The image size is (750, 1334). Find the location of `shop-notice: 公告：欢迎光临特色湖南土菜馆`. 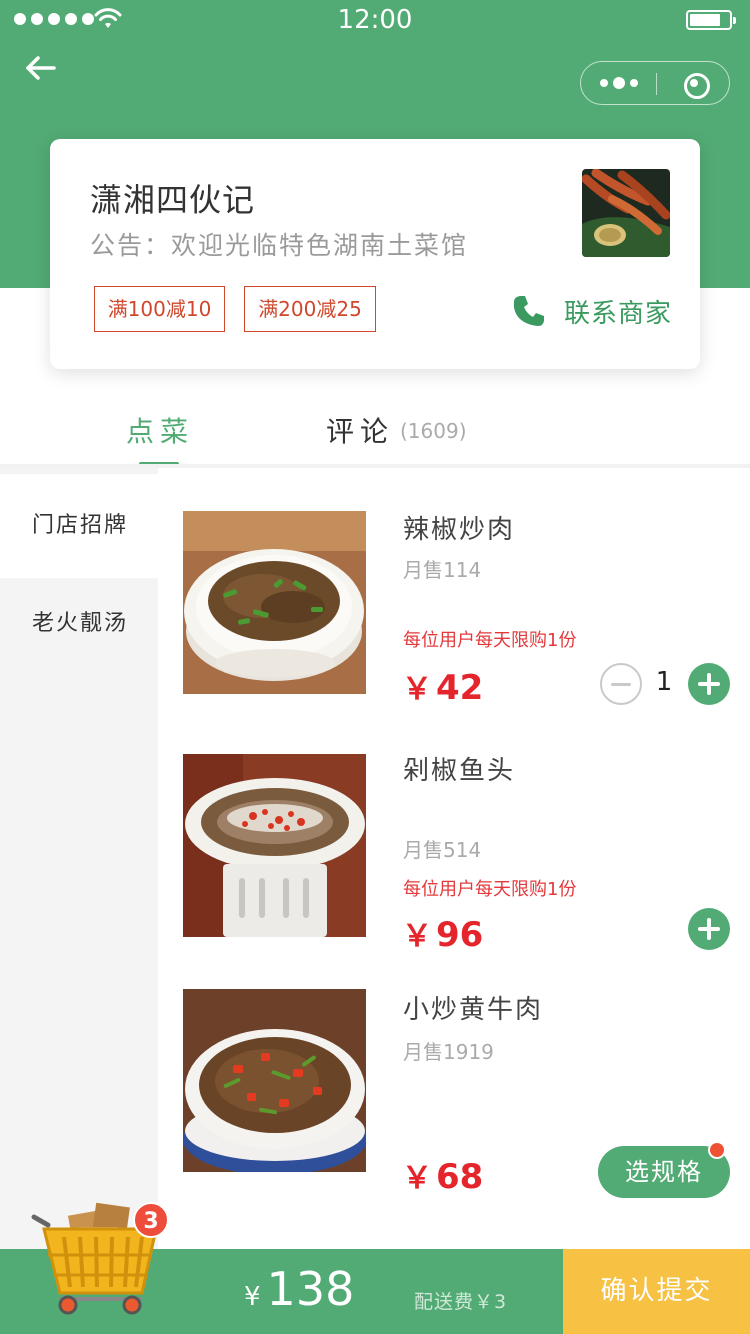

shop-notice: 公告：欢迎光临特色湖南土菜馆 is located at coordinates (279, 245).